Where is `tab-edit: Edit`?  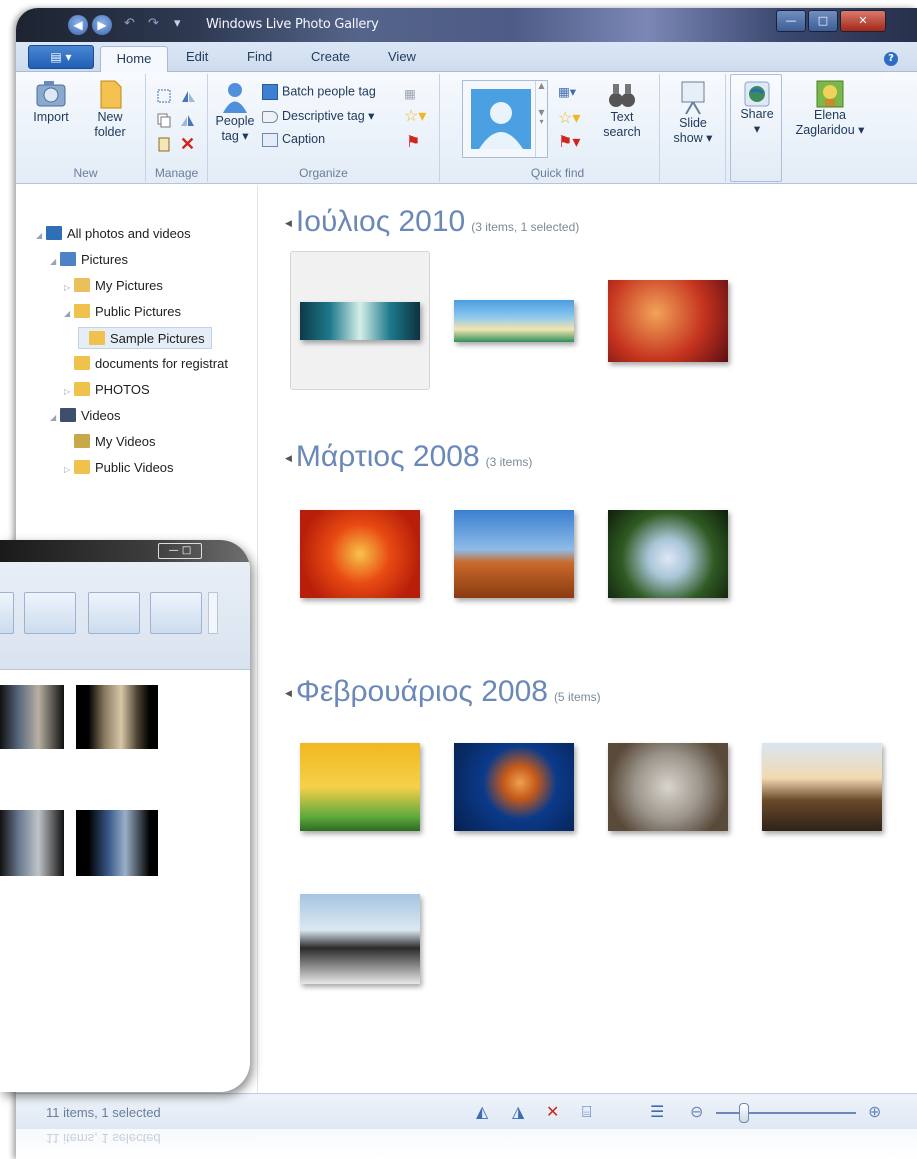
tab-edit: Edit is located at coordinates (197, 56).